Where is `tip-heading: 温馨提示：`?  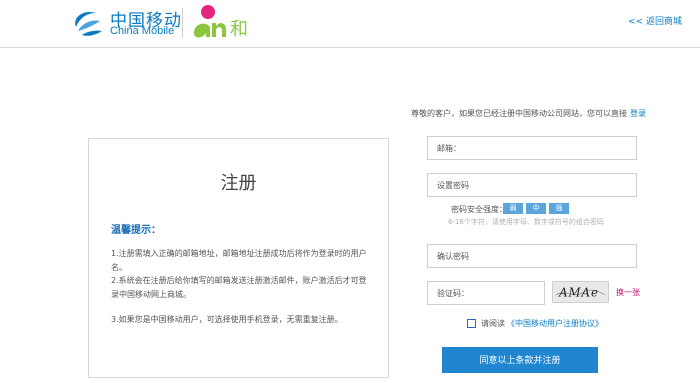
tip-heading: 温馨提示： is located at coordinates (136, 230).